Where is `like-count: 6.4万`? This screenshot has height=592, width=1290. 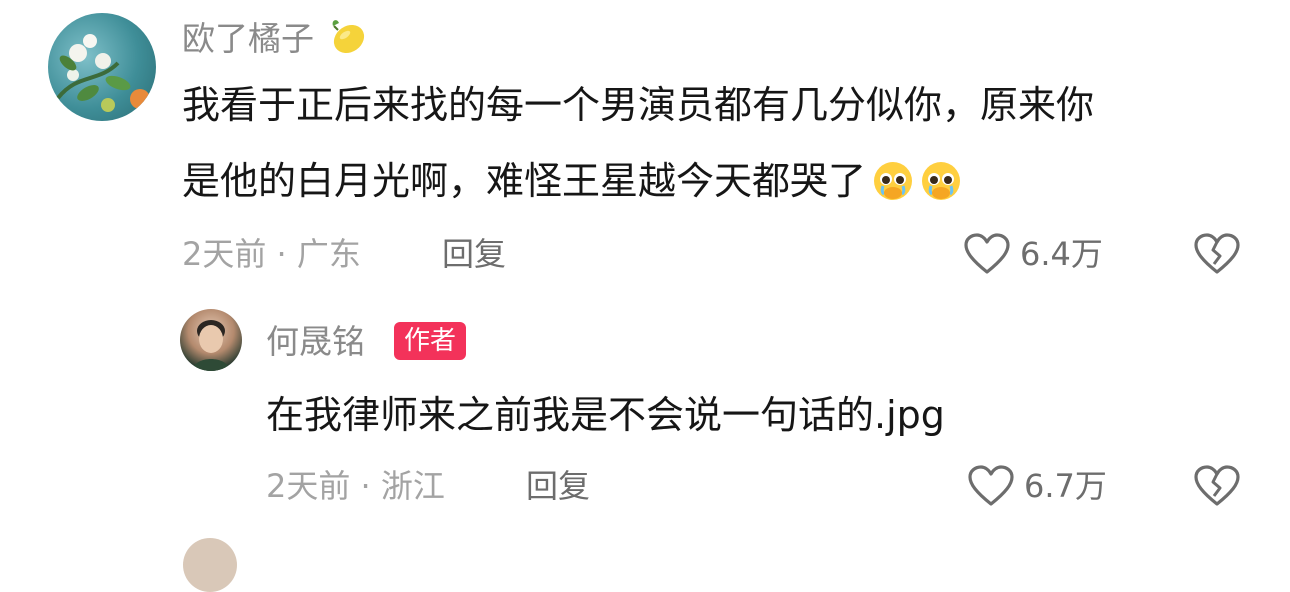 like-count: 6.4万 is located at coordinates (1061, 254).